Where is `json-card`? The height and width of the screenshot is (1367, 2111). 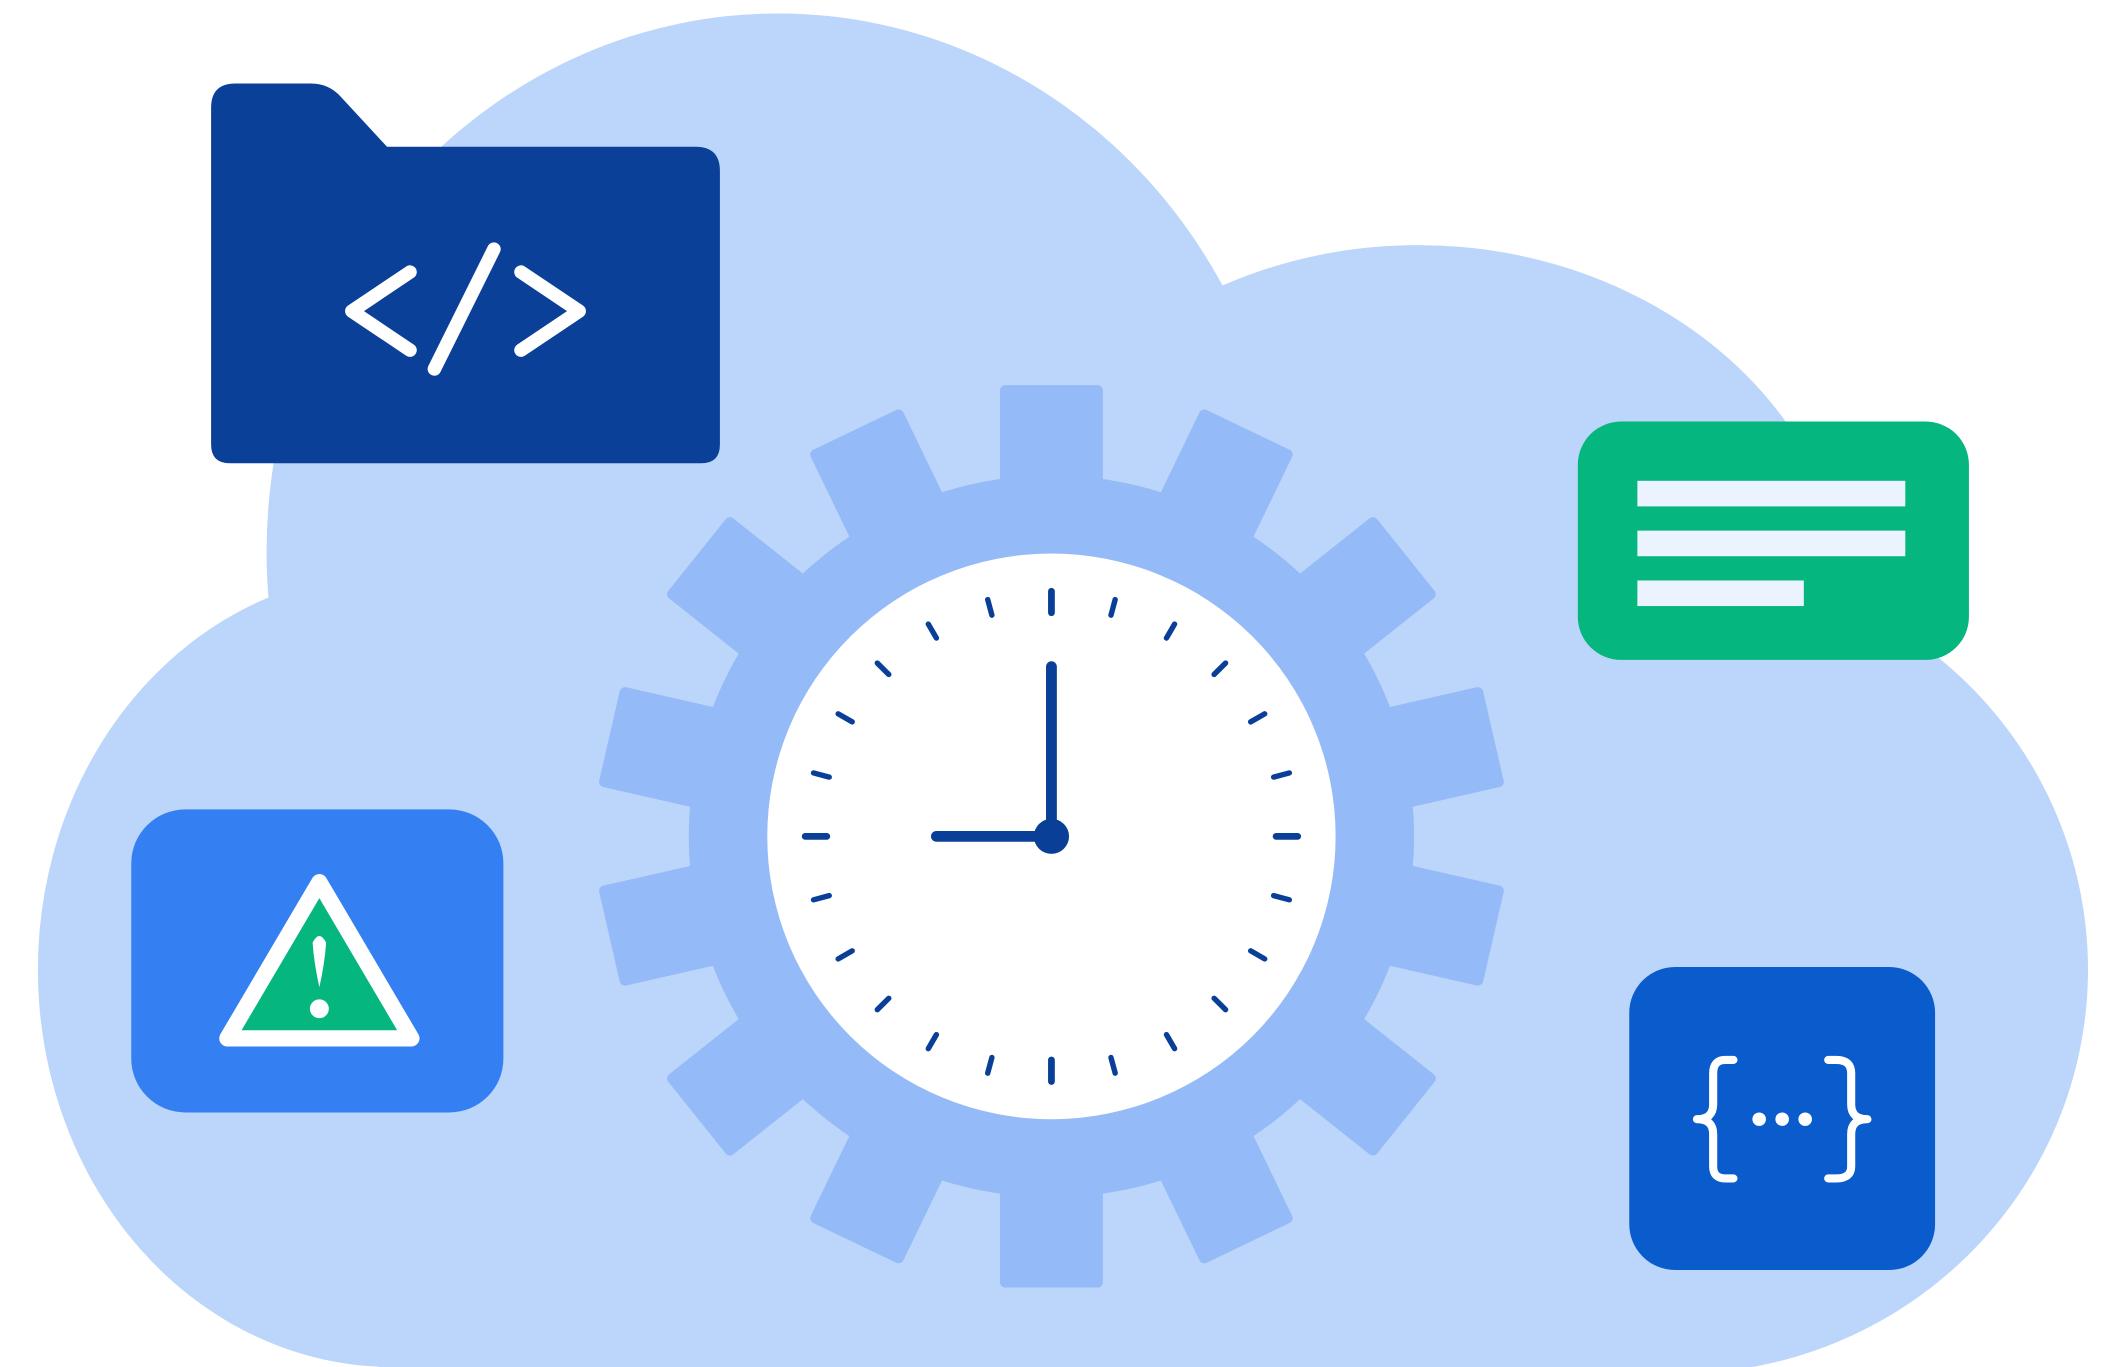
json-card is located at coordinates (1782, 1119).